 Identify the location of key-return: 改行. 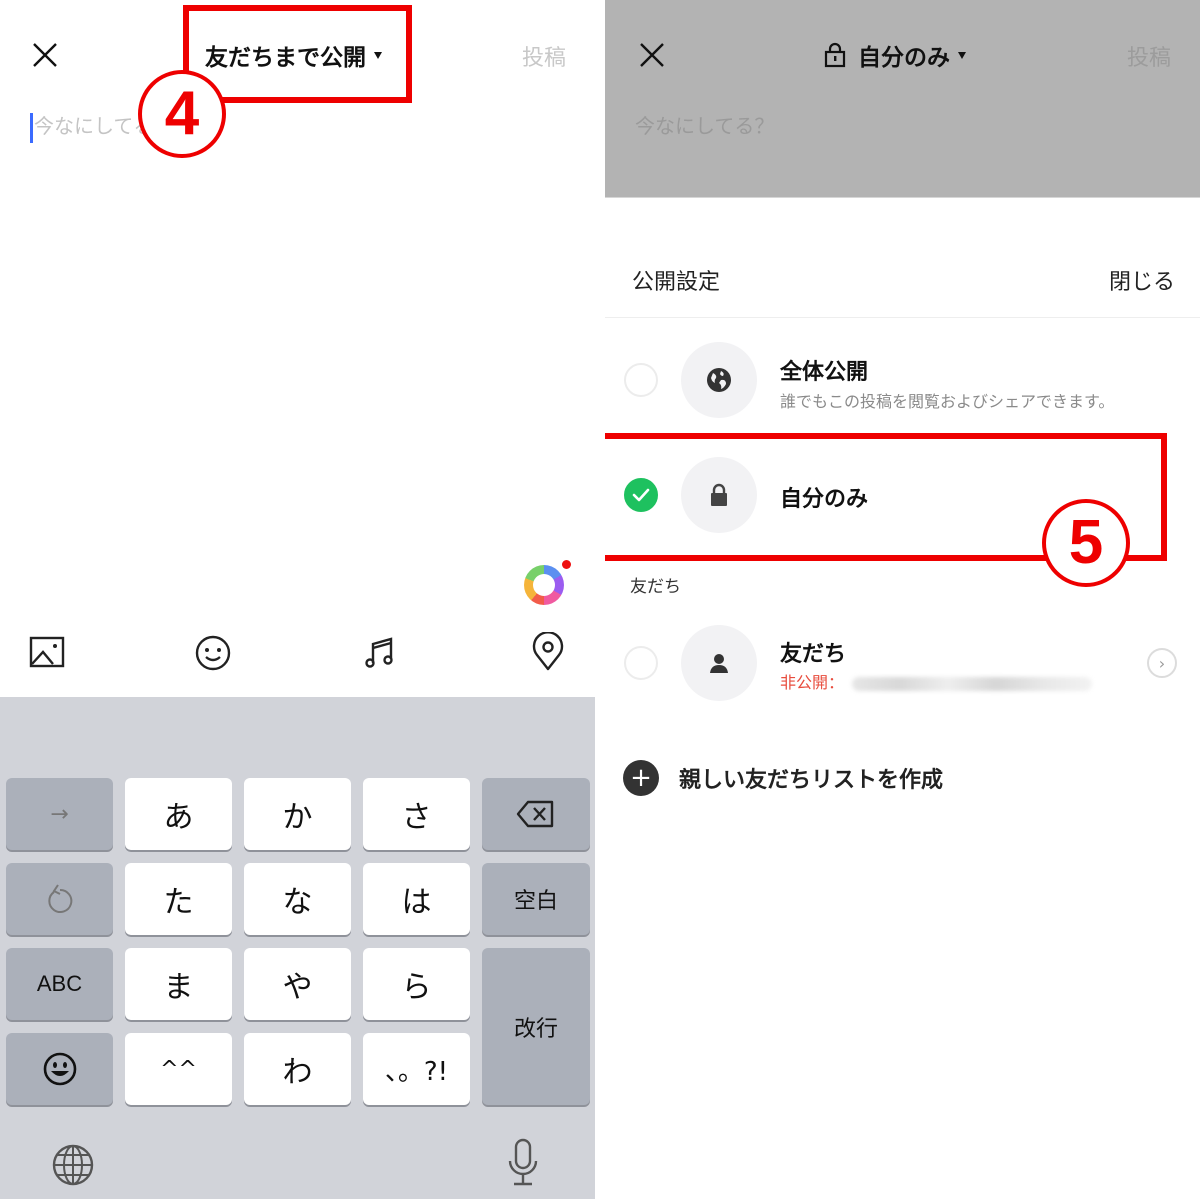
(536, 1026).